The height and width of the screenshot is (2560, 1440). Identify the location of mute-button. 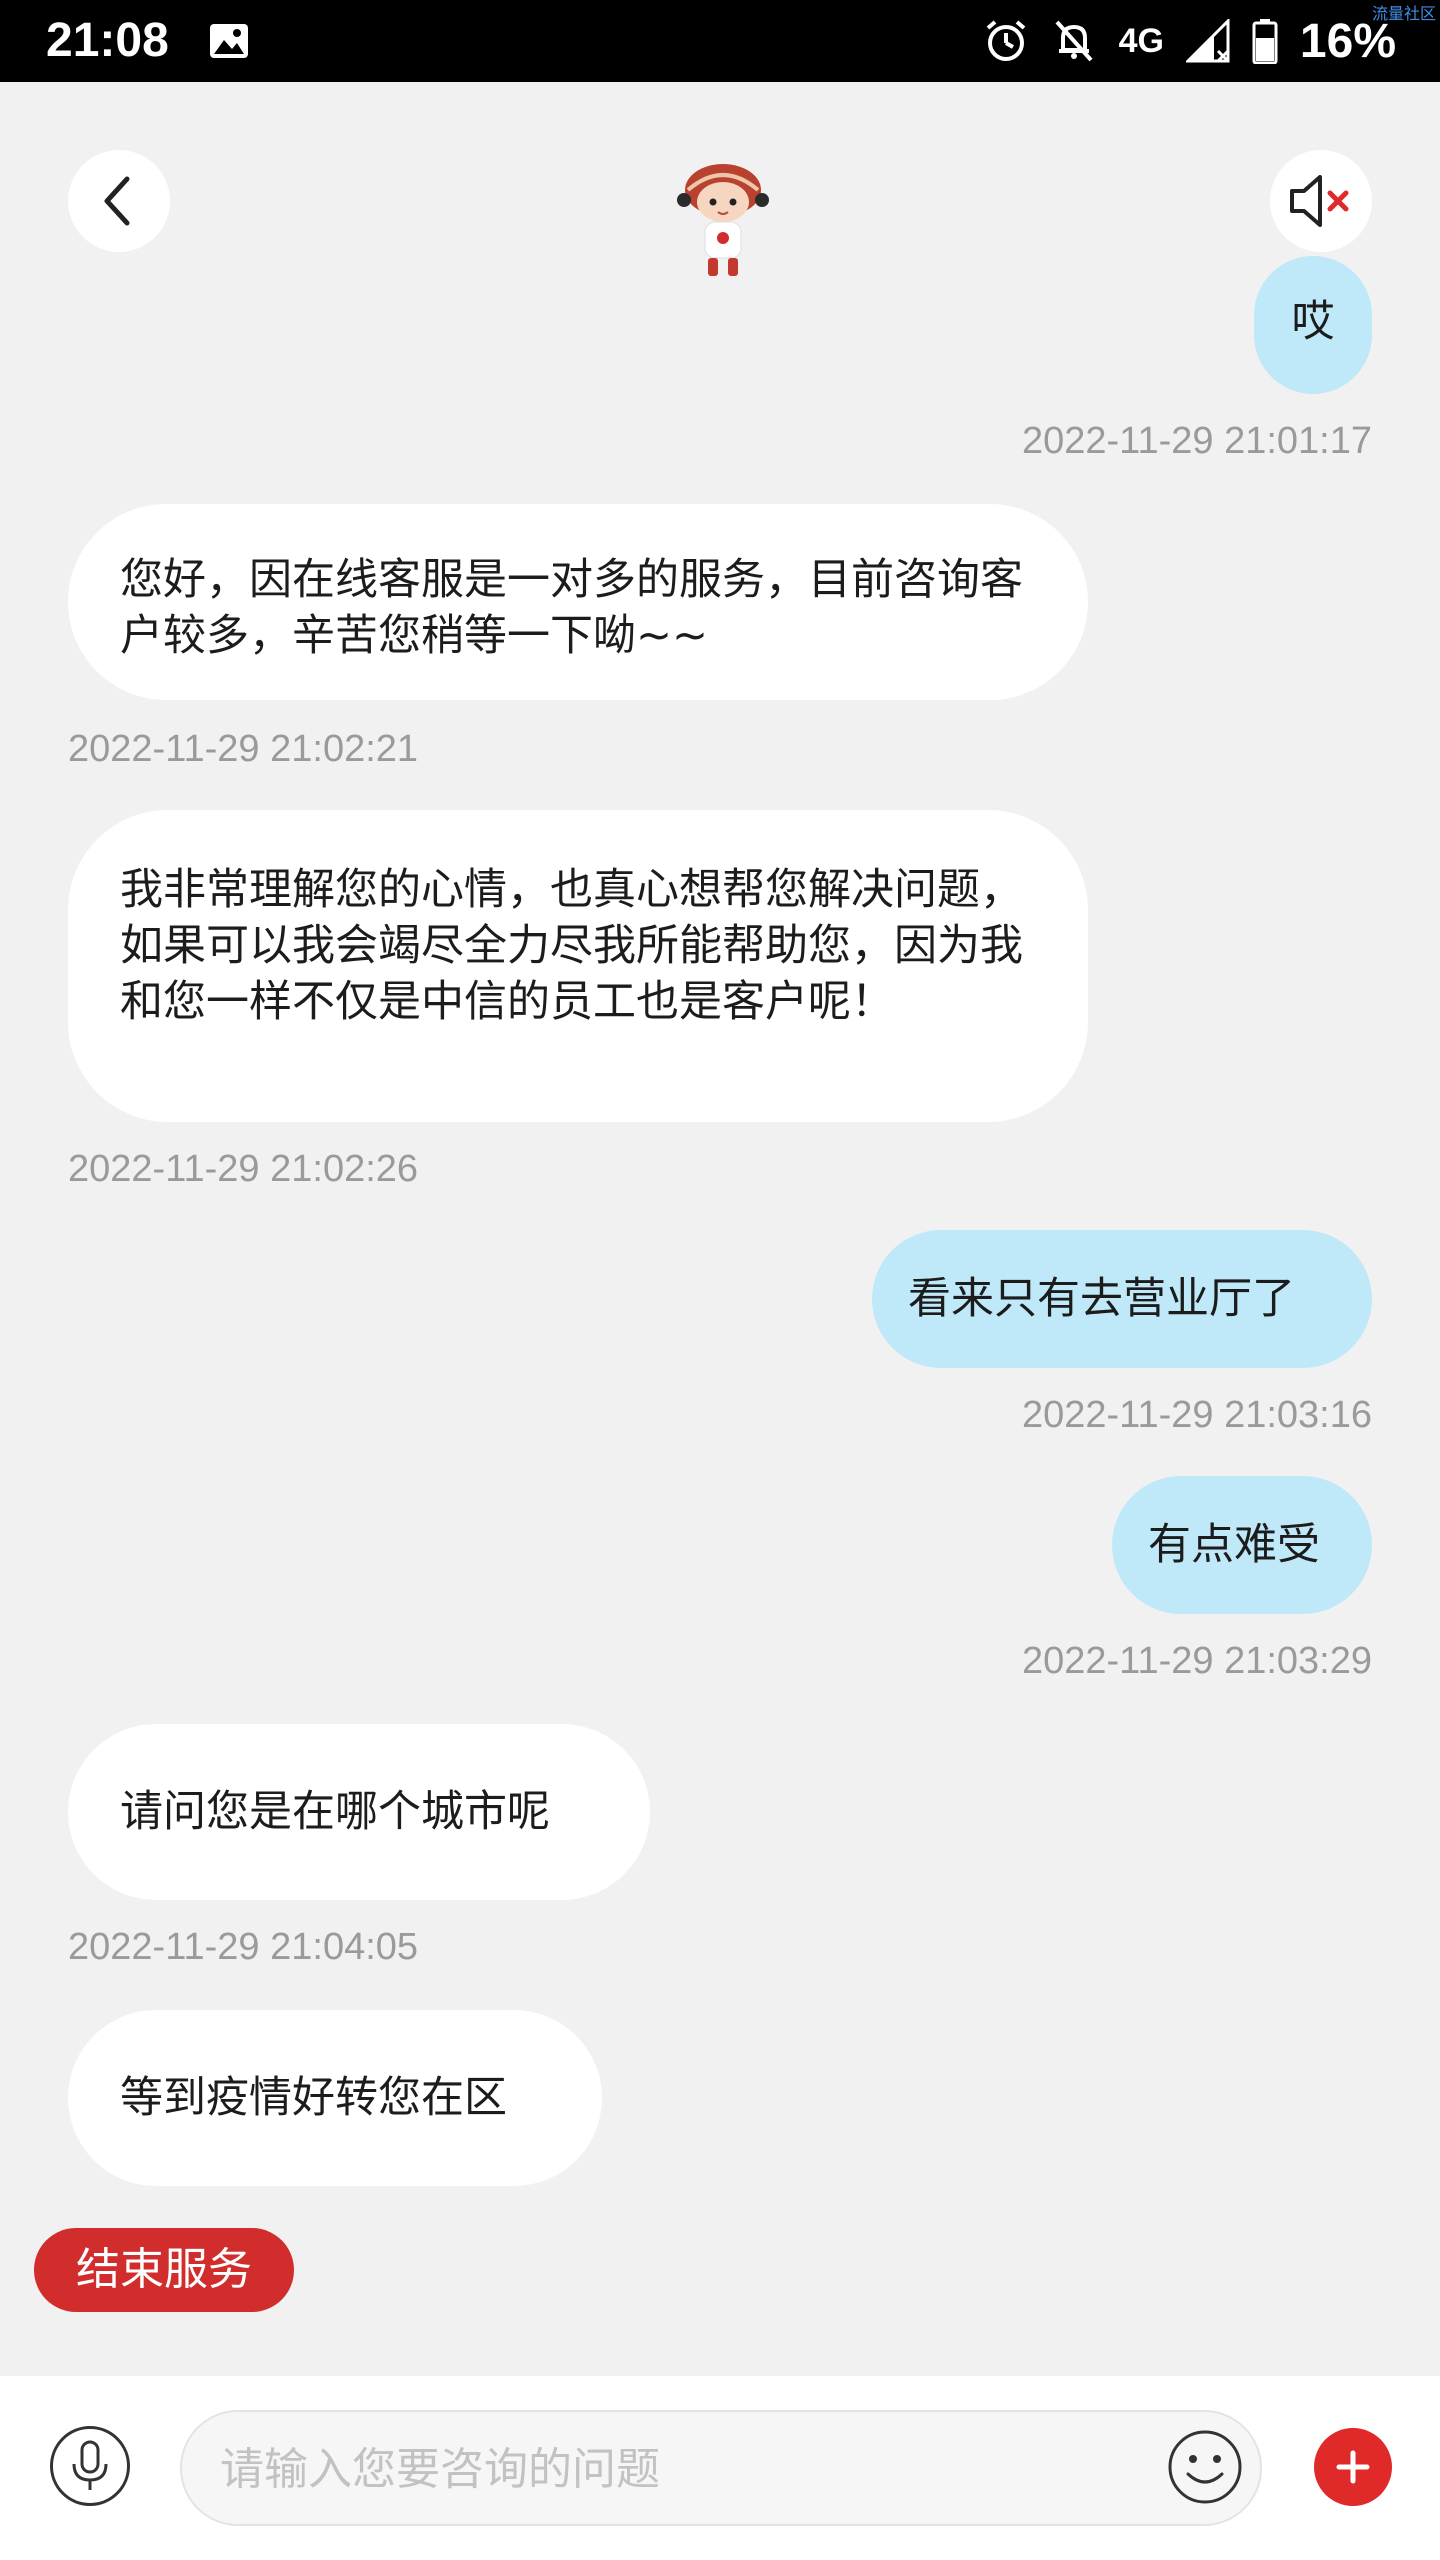
(1321, 201).